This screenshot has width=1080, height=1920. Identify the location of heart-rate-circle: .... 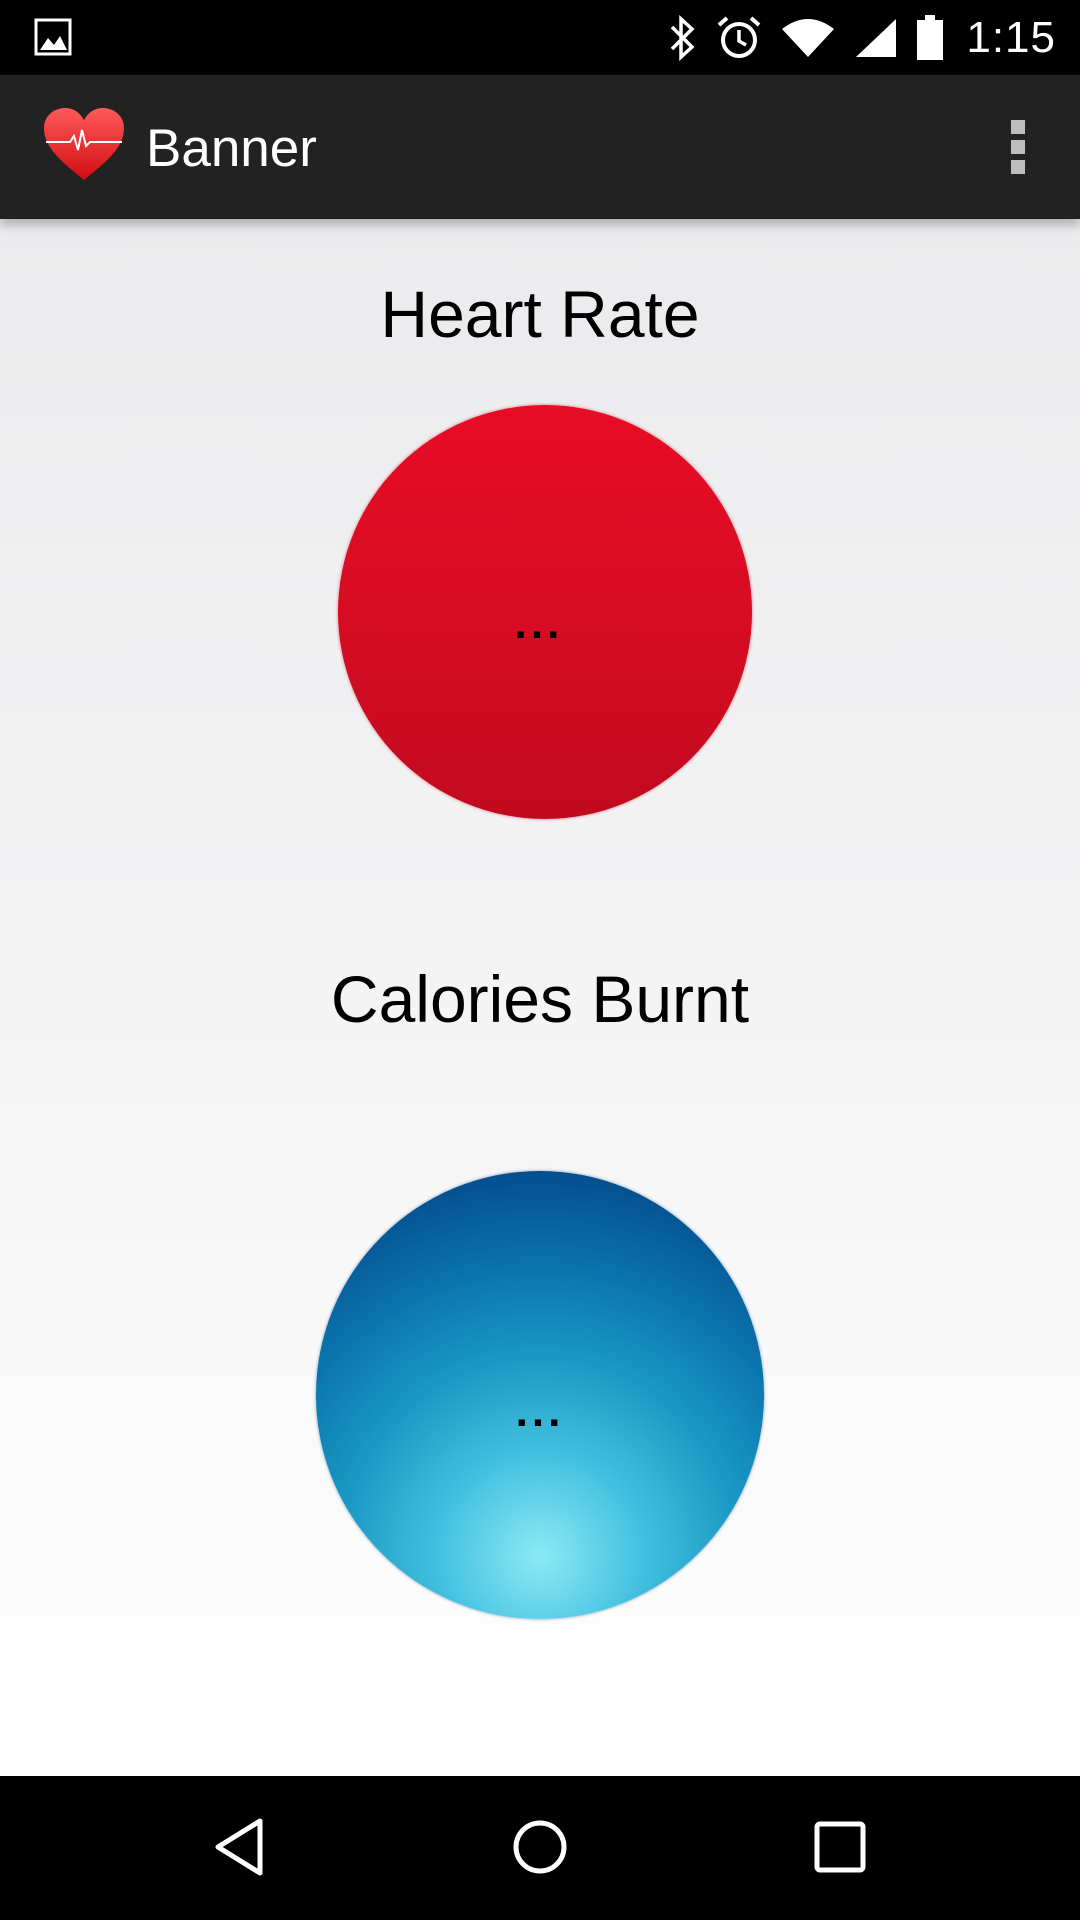
(545, 612).